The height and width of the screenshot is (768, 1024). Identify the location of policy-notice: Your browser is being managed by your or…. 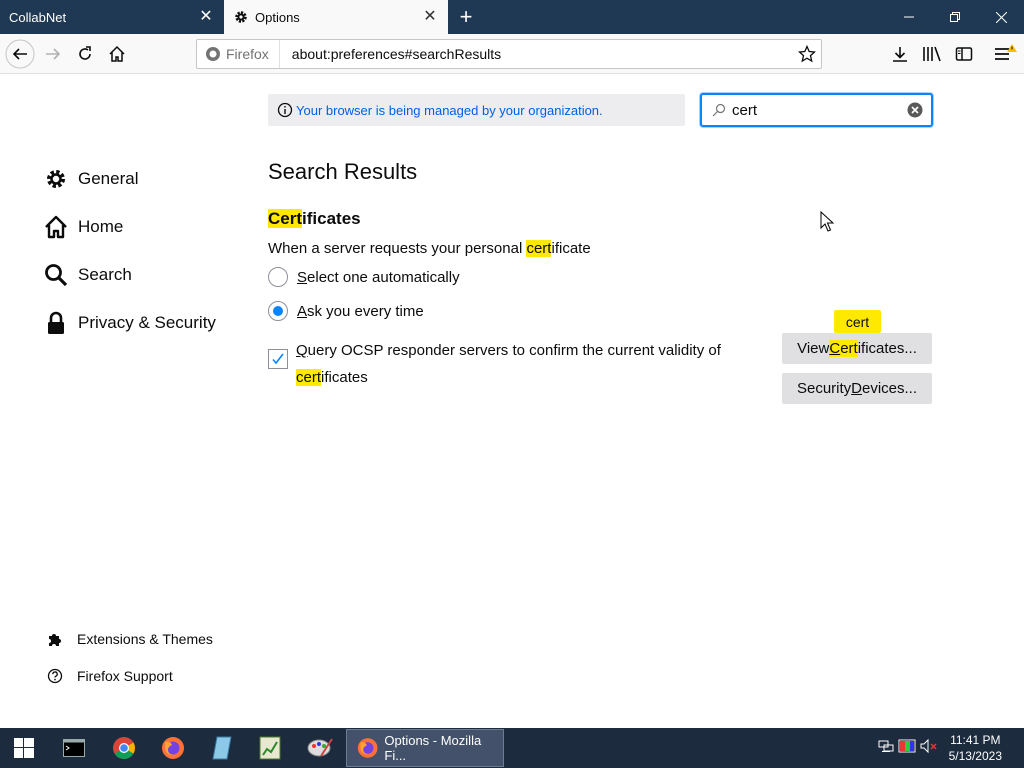
(476, 110).